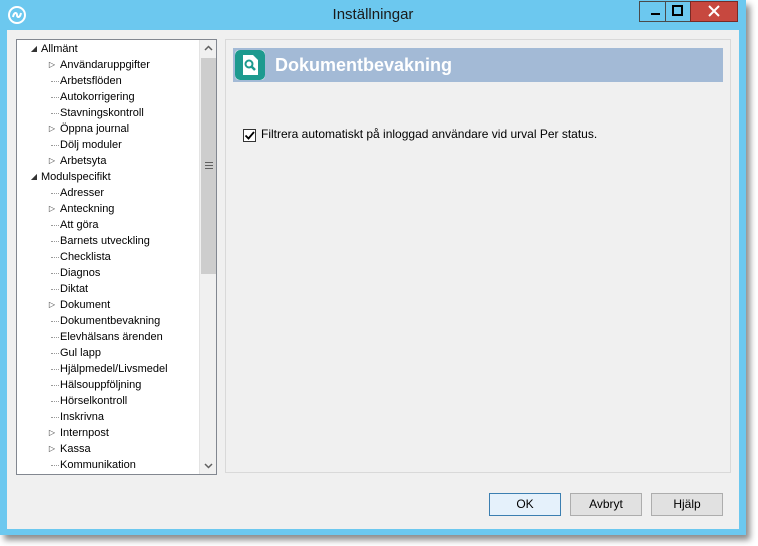 The width and height of the screenshot is (758, 546). I want to click on window-title: Inställningar, so click(373, 14).